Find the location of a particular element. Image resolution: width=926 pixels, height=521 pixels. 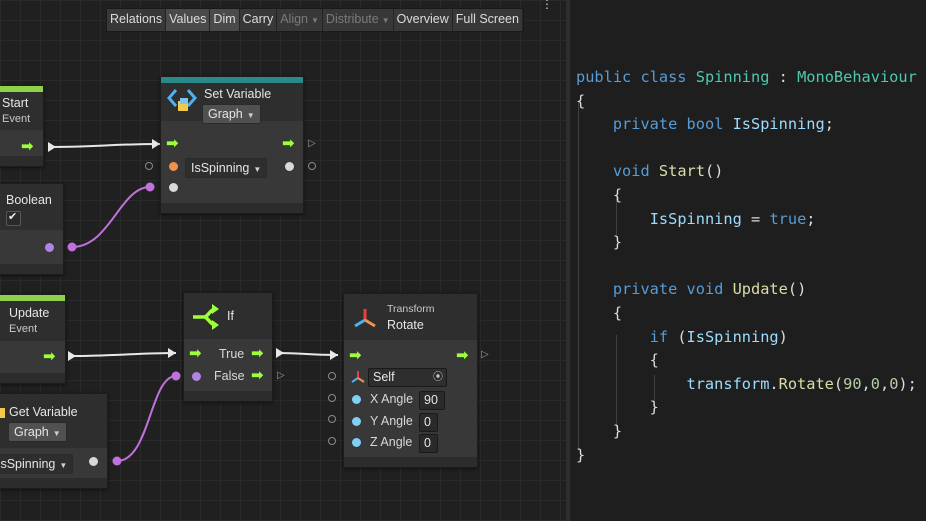

toolbar-button-relations: Relations is located at coordinates (137, 20).